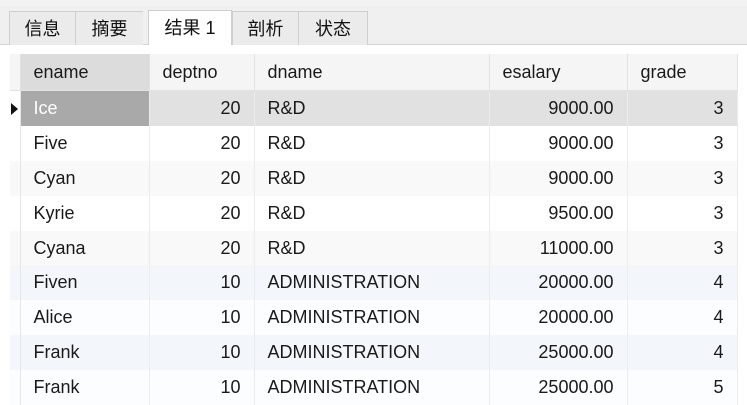 The height and width of the screenshot is (405, 747). I want to click on column-header-dname: dname, so click(372, 72).